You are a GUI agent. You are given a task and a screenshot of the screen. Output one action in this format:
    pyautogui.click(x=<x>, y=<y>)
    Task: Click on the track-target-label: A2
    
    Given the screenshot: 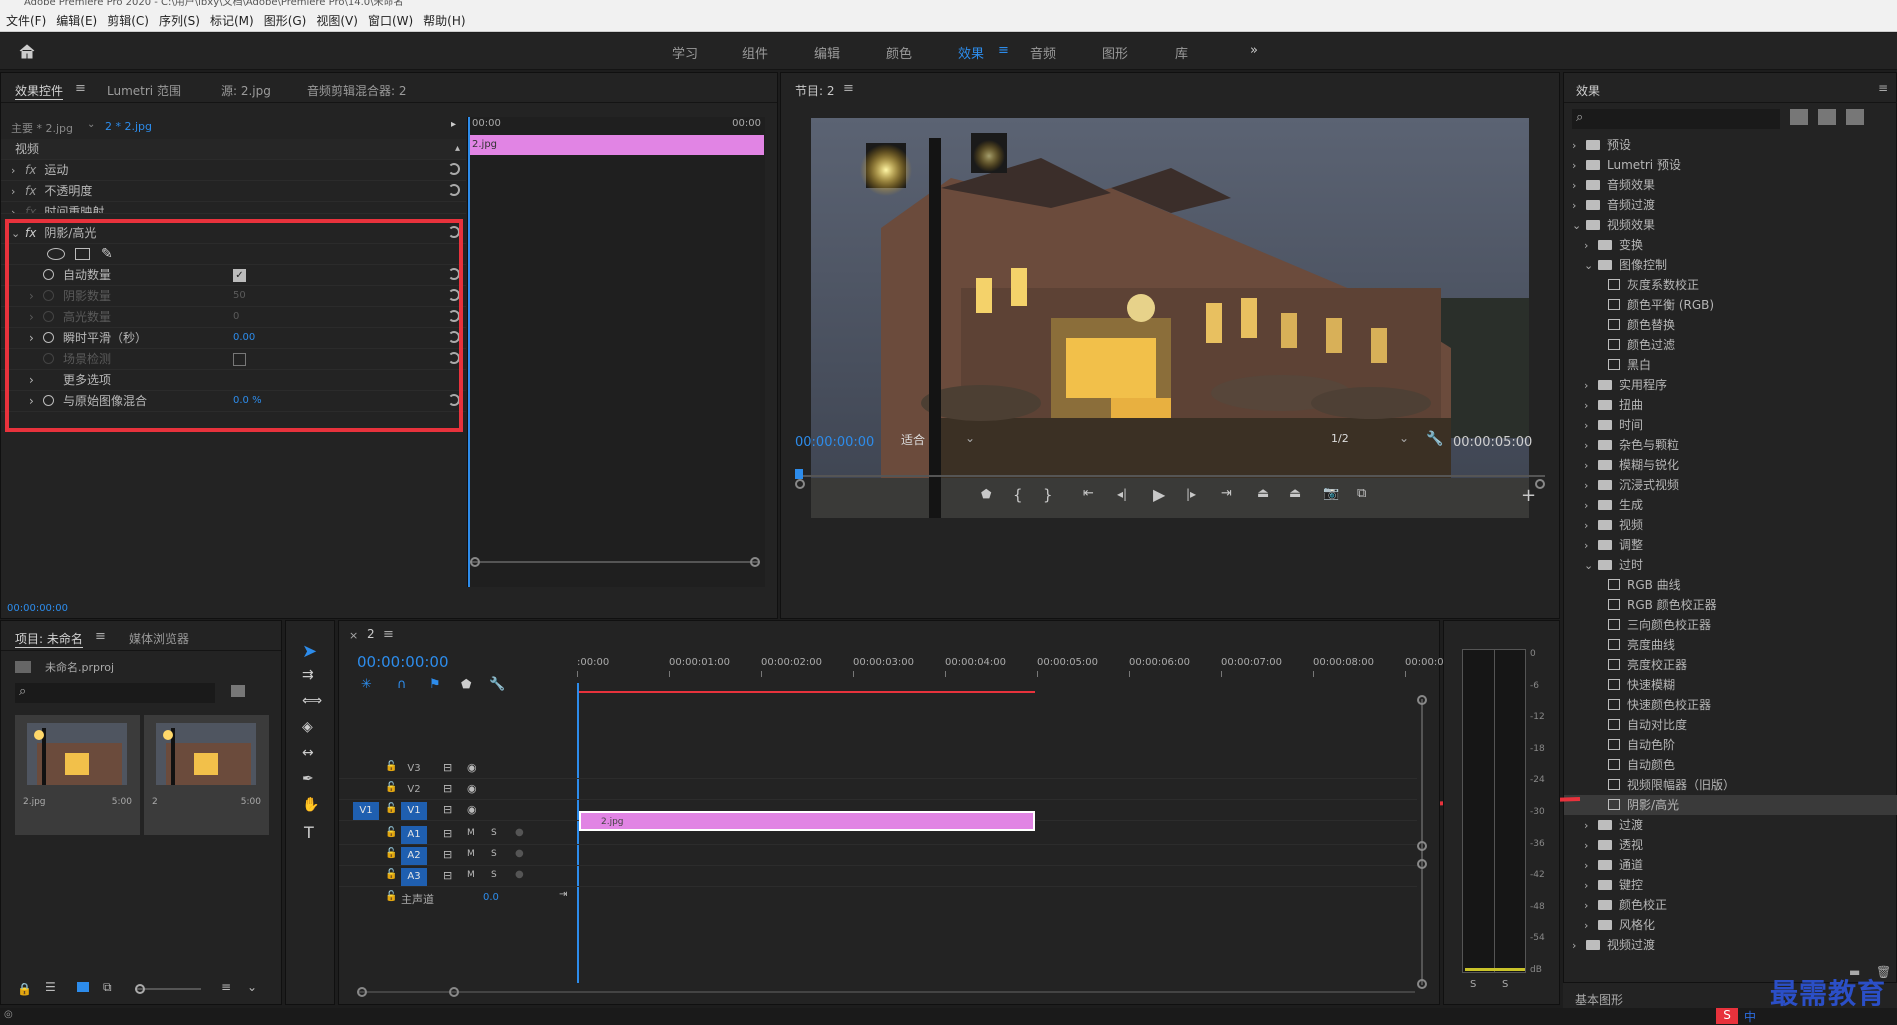 What is the action you would take?
    pyautogui.click(x=414, y=856)
    